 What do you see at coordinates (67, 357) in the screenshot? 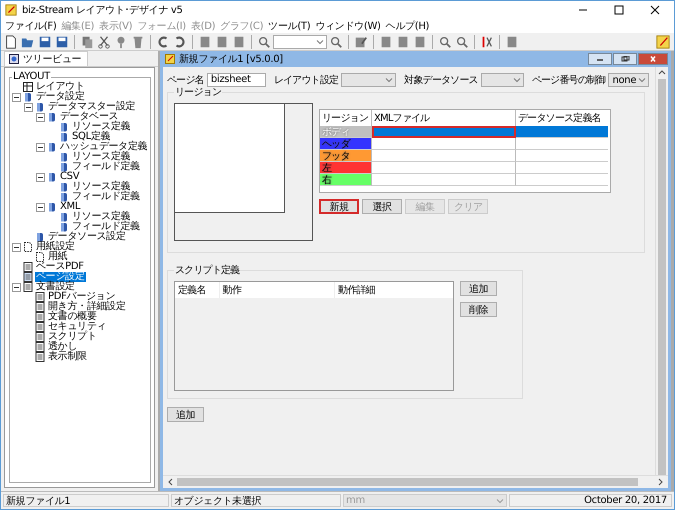
I see `tree-item: 表示制限` at bounding box center [67, 357].